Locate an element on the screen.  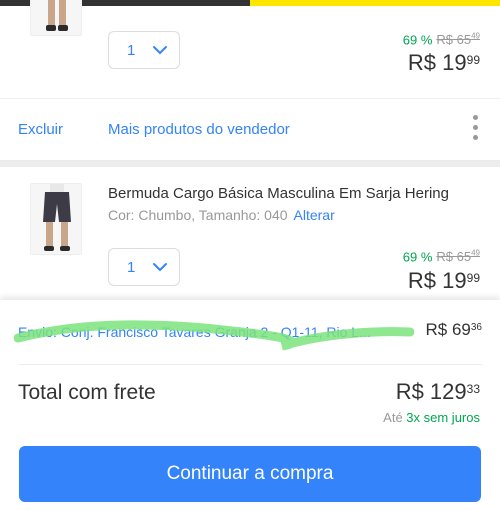
legs-photo-icon is located at coordinates (56, 17).